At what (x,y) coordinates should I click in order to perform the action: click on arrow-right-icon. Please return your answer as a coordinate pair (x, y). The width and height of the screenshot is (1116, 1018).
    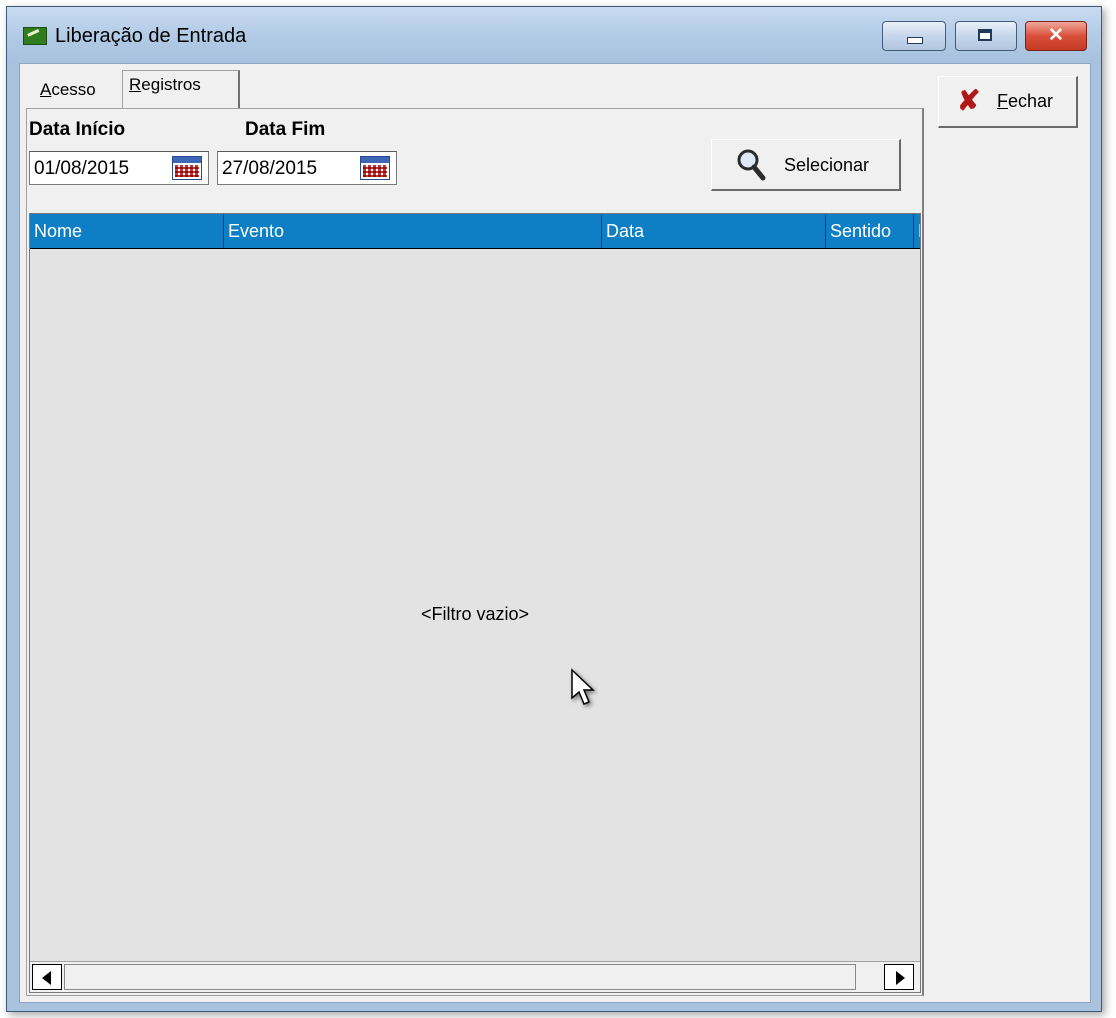
    Looking at the image, I should click on (900, 978).